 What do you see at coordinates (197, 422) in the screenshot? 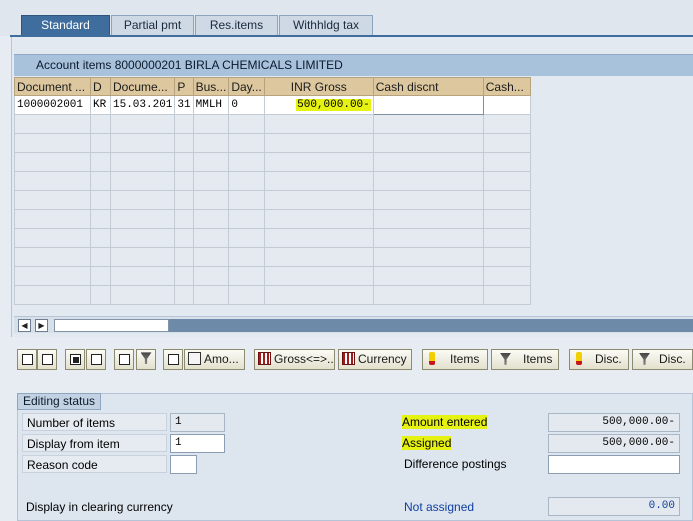
I see `number-of-items-field: 1` at bounding box center [197, 422].